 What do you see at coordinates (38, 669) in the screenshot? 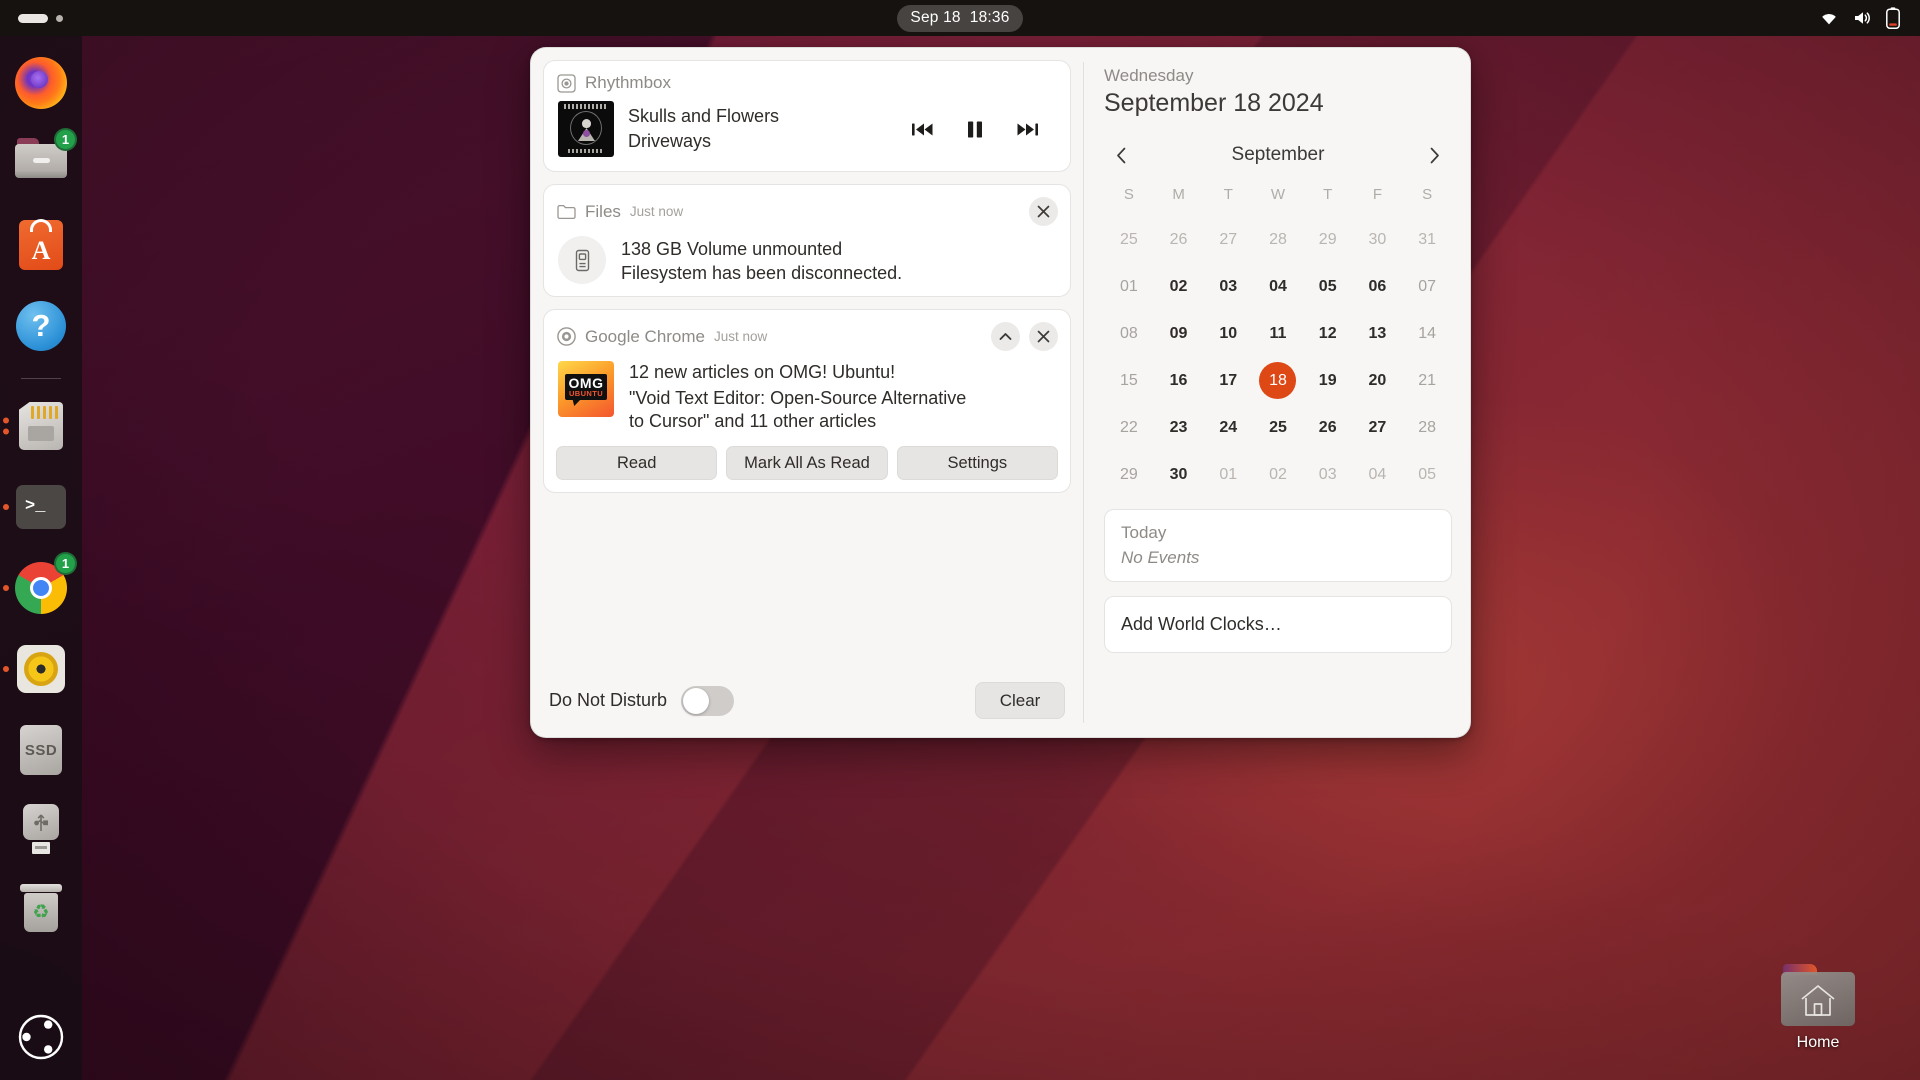
I see `dock-item-rhythmbox` at bounding box center [38, 669].